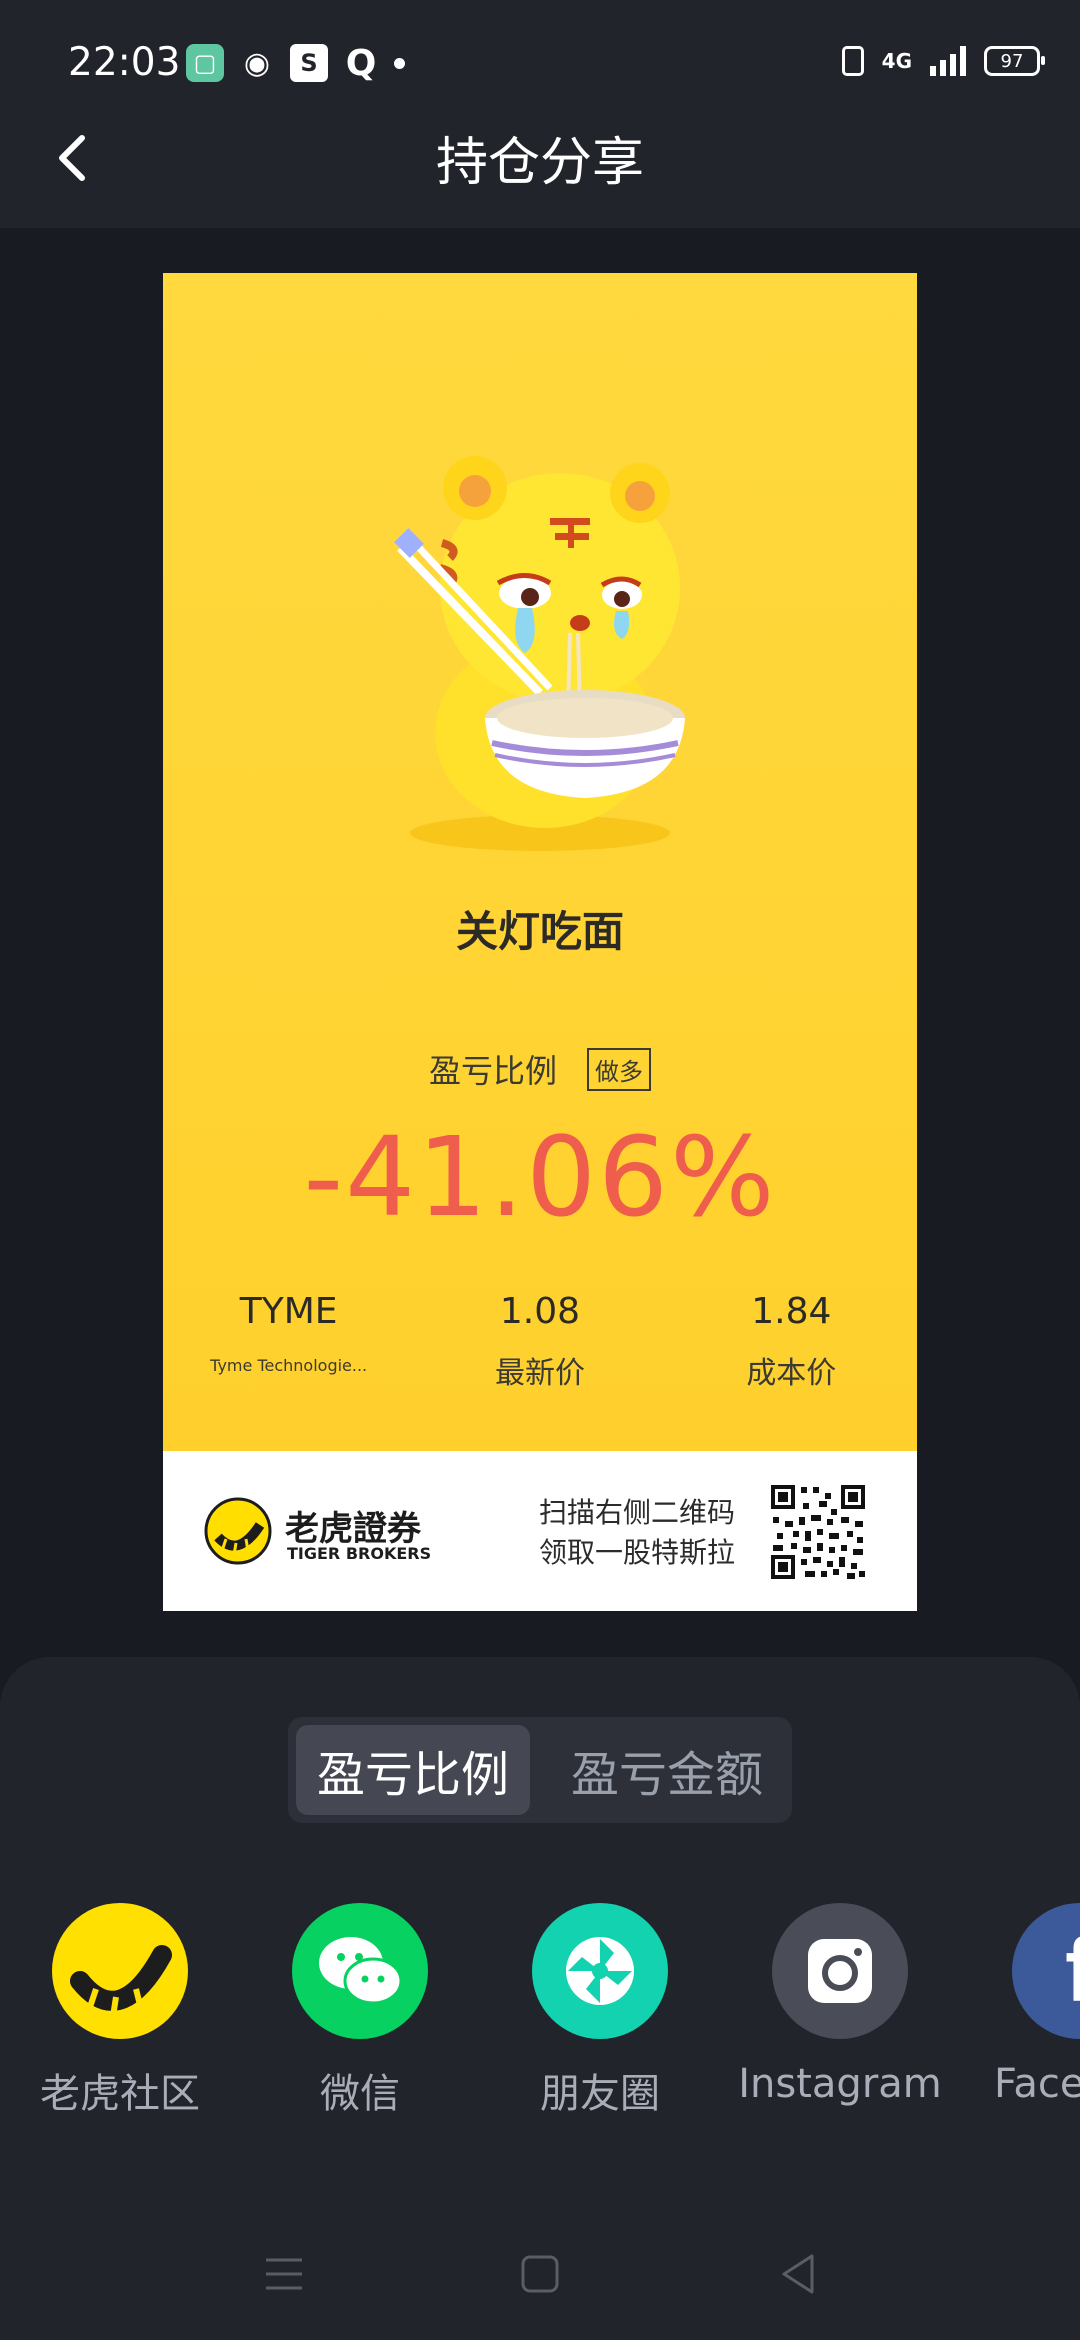 The height and width of the screenshot is (2340, 1080). Describe the element at coordinates (637, 1512) in the screenshot. I see `promo-line-1: 扫描右侧二维码` at that location.